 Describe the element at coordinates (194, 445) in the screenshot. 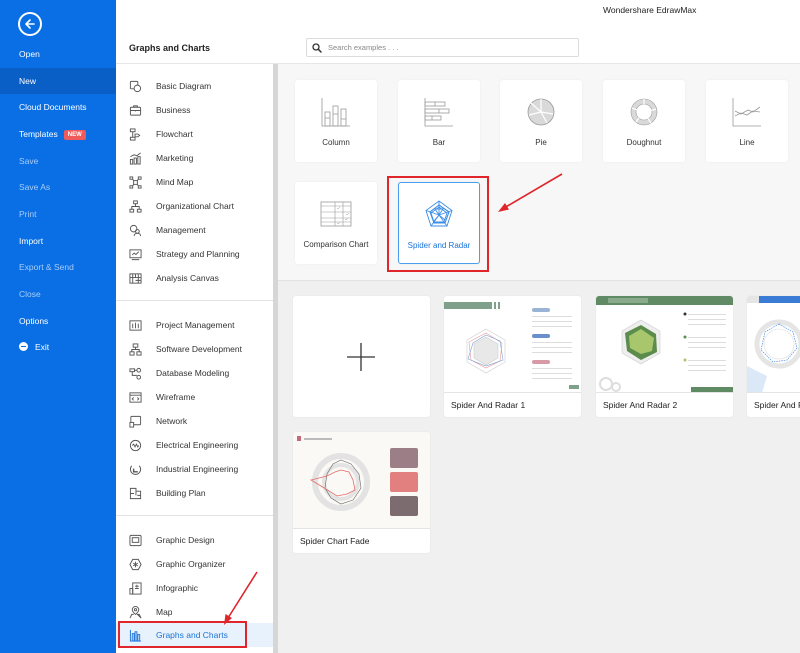

I see `category-electrical-engineering: Electrical Engineering` at that location.